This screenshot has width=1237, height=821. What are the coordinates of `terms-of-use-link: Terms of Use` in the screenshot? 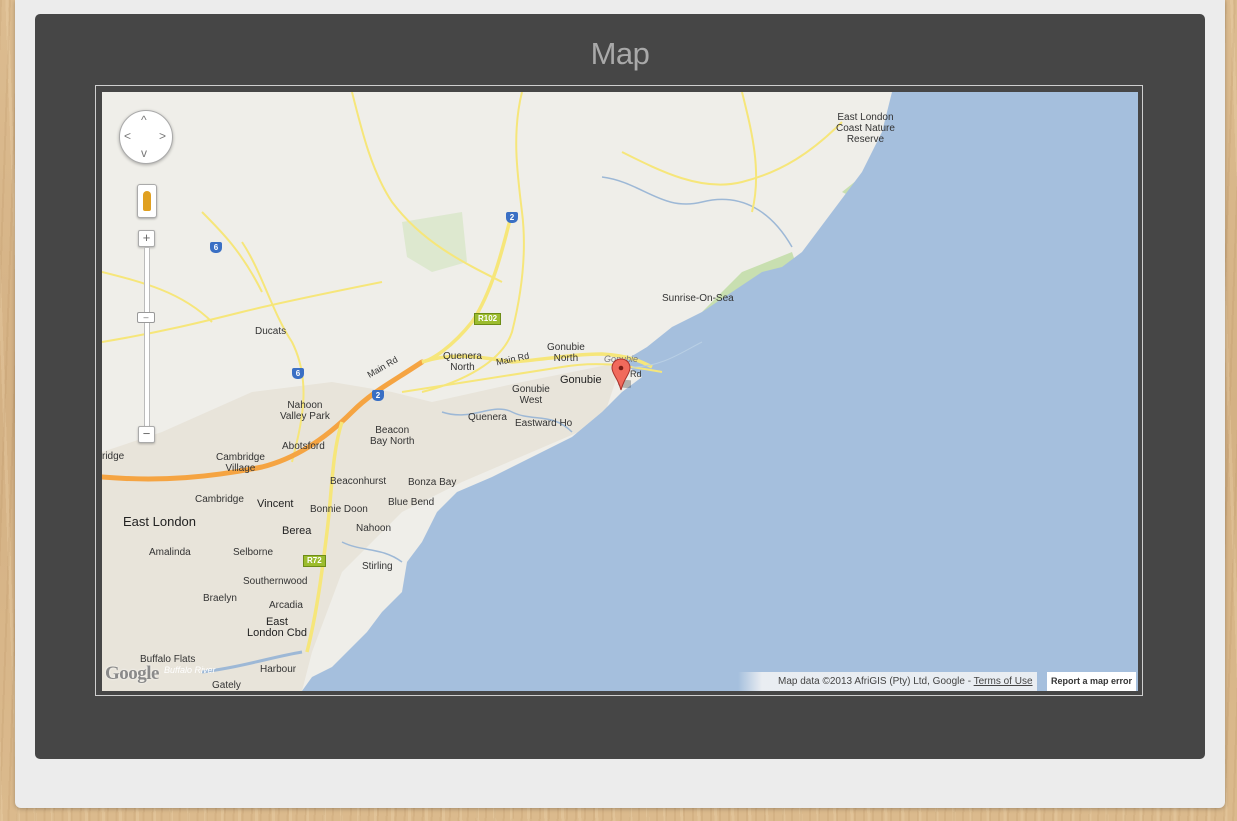 It's located at (1003, 681).